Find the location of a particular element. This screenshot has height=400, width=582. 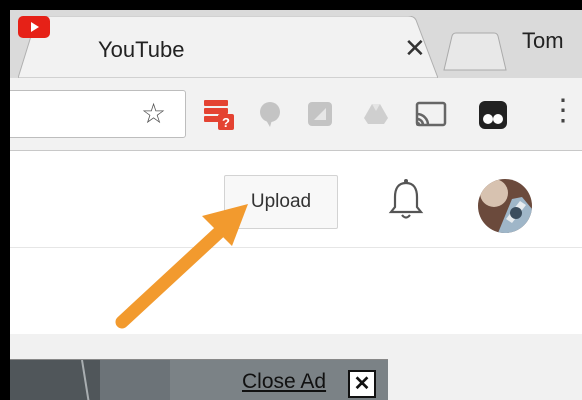

browser-menu-icon: ⋮ is located at coordinates (563, 111).